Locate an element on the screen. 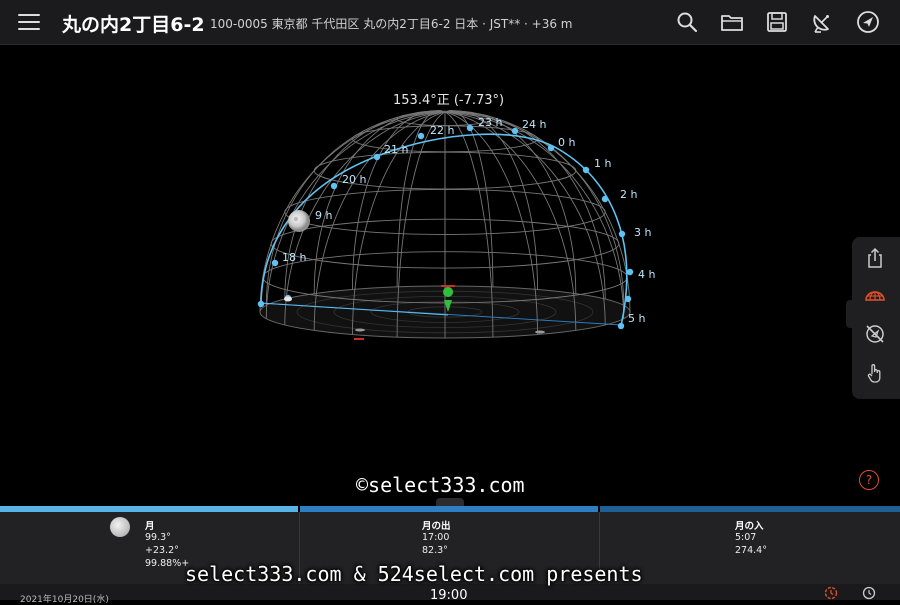  moon-label: 月 is located at coordinates (150, 526).